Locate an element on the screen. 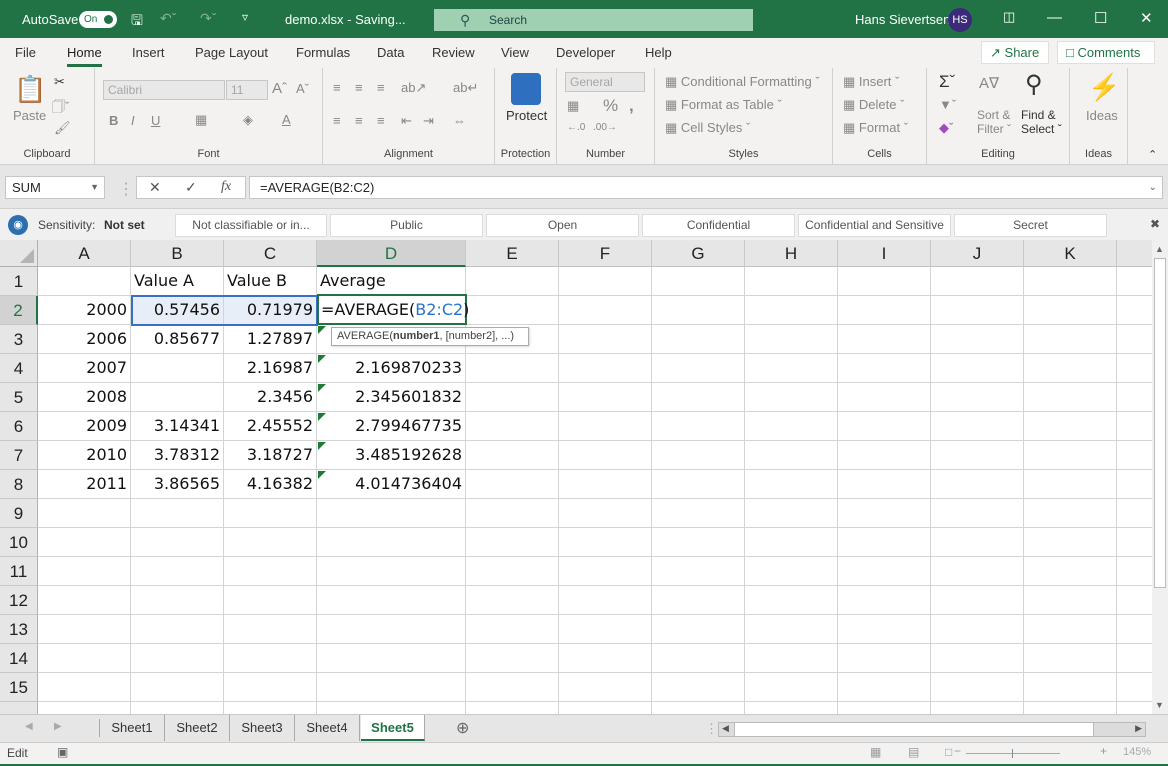  cell-g5 is located at coordinates (698, 397).